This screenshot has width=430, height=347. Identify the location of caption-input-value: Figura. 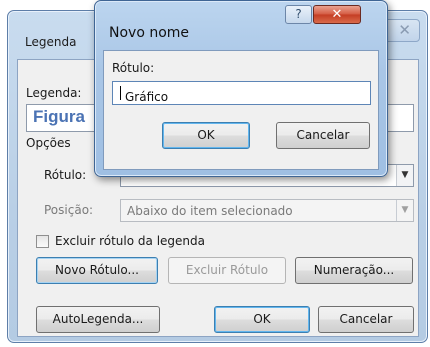
(59, 116).